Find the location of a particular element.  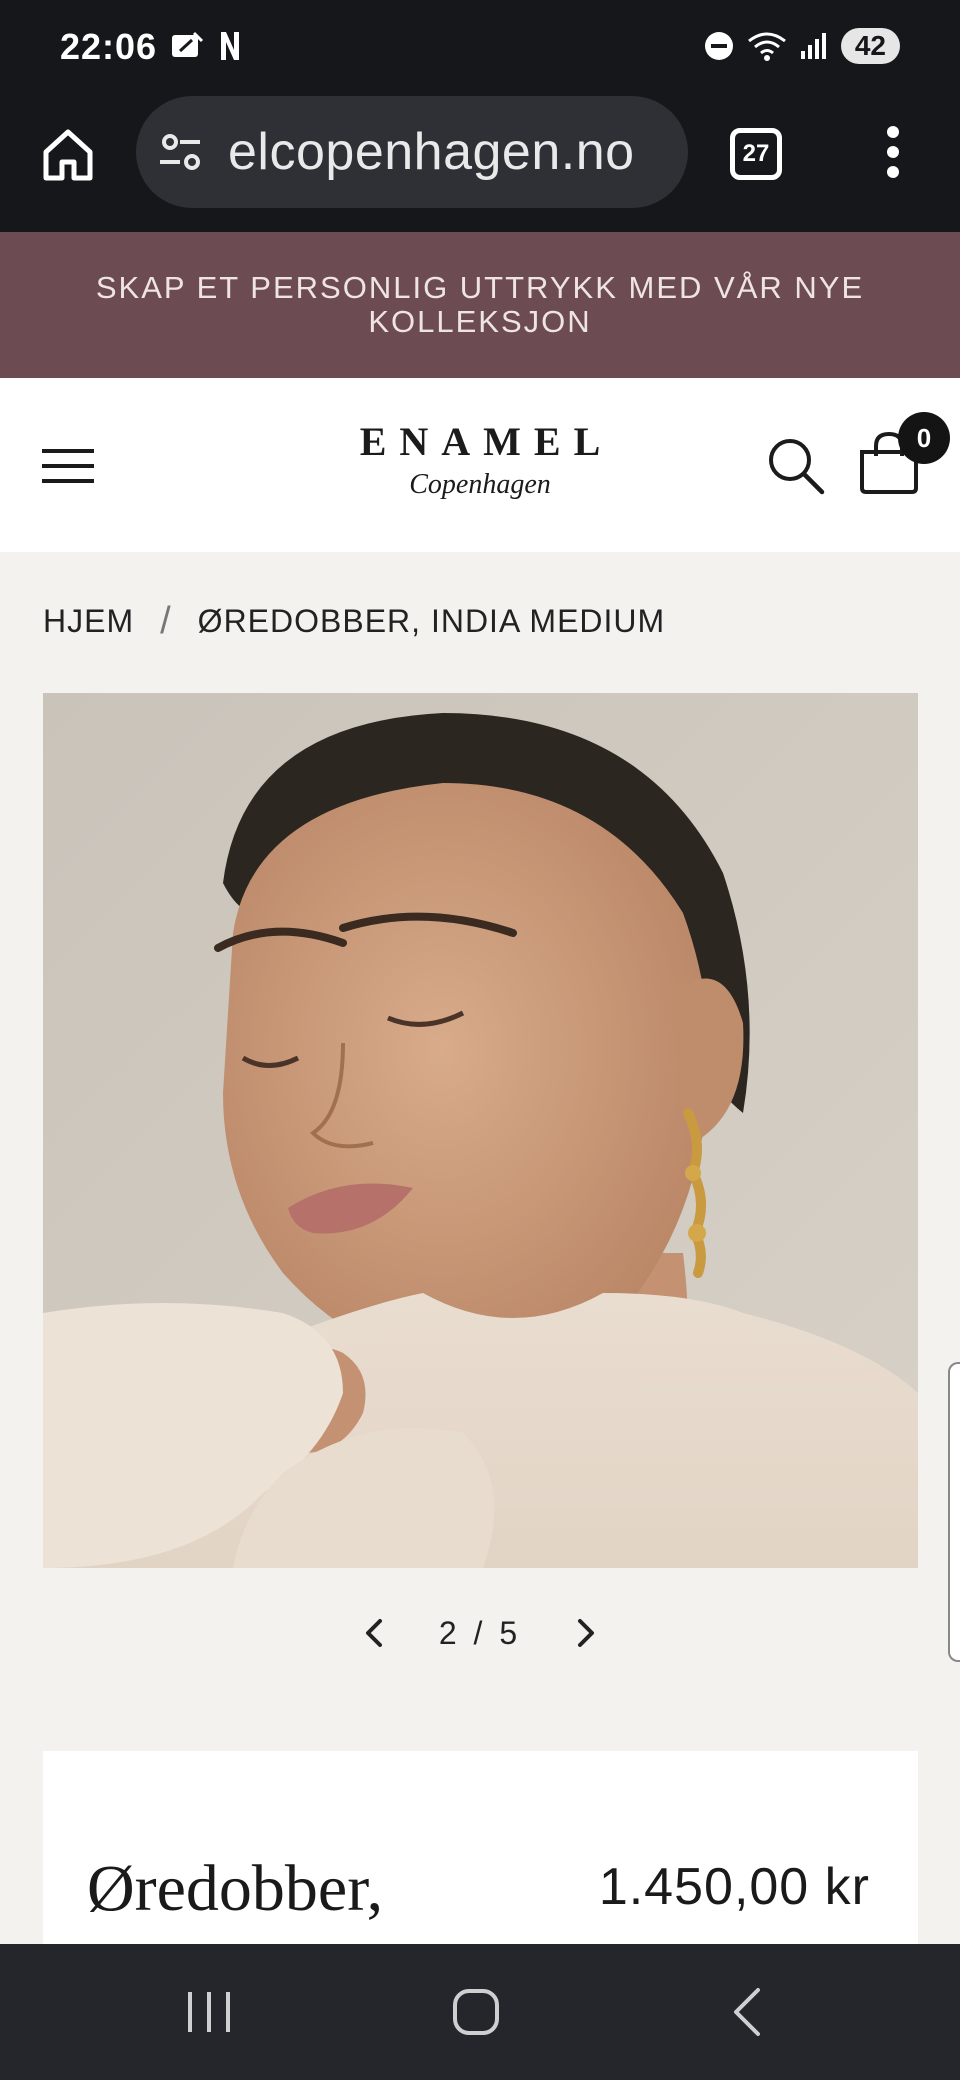

browser-toolbar: elcopenhagen.no 27 is located at coordinates (480, 162).